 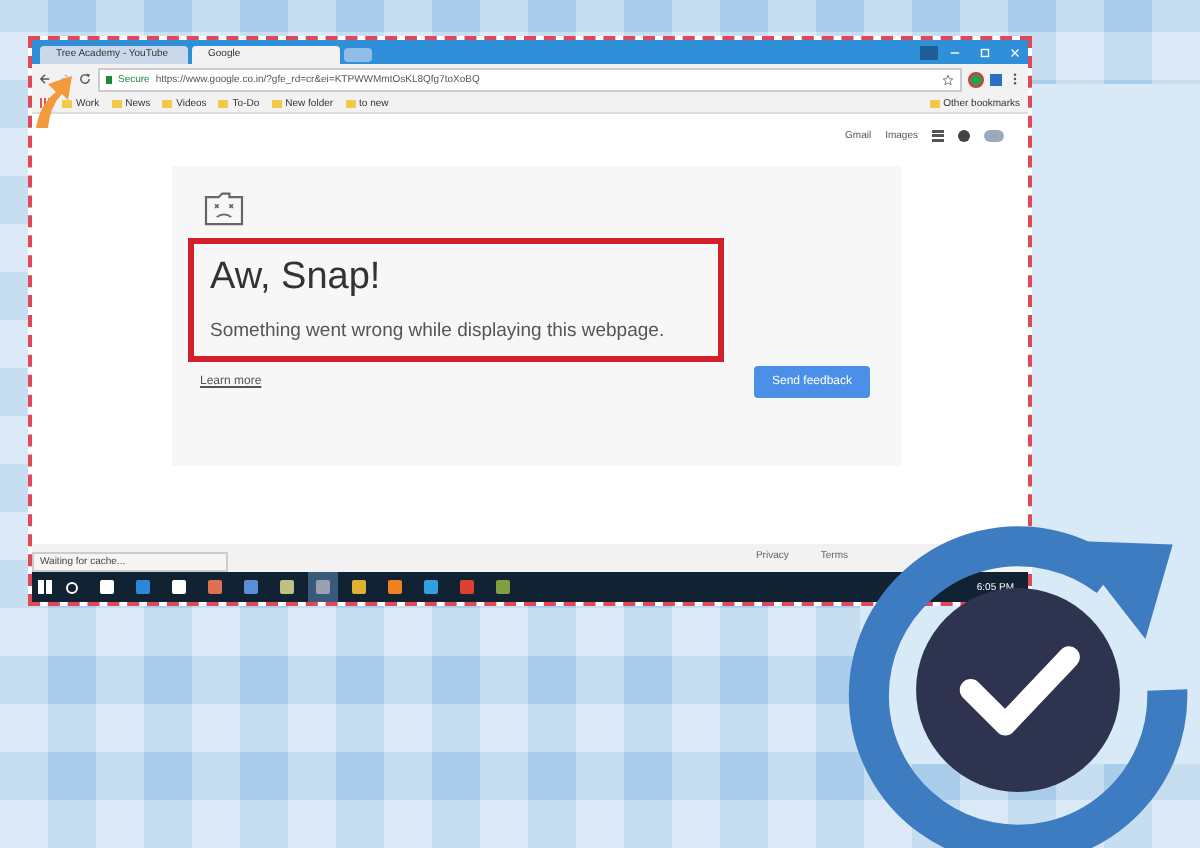 I want to click on restore-icon, so click(x=985, y=52).